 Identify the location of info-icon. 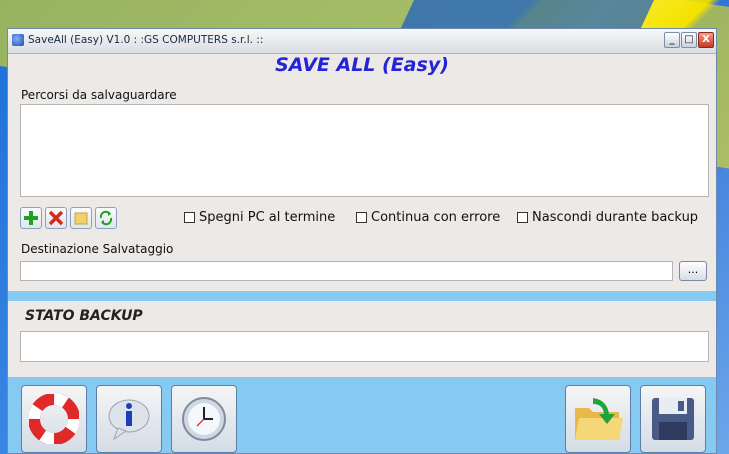
(129, 420).